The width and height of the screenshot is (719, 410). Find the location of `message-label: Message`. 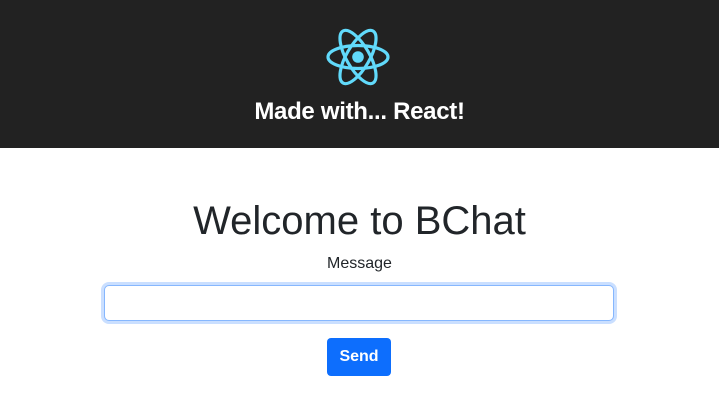

message-label: Message is located at coordinates (359, 263).